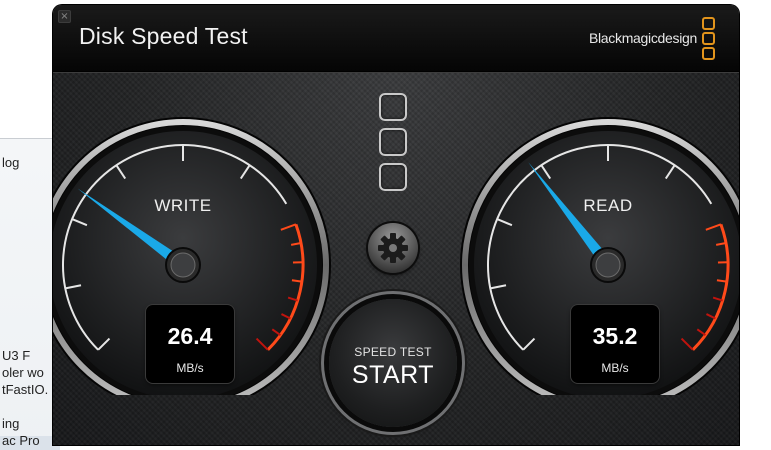  I want to click on background-text: ing, so click(10, 423).